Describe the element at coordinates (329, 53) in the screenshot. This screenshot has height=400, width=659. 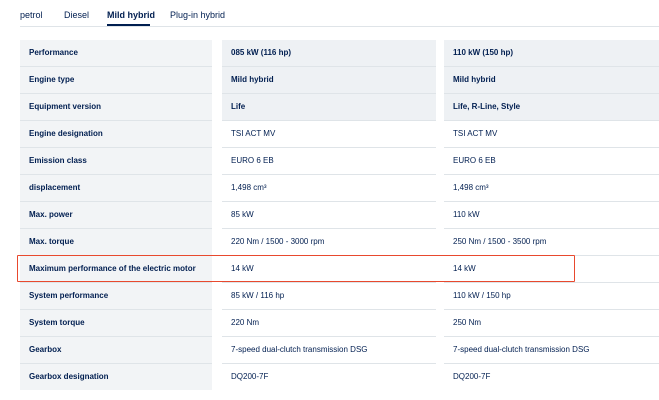
I see `spec-value-variant-1: 085 kW (116 hp)` at that location.